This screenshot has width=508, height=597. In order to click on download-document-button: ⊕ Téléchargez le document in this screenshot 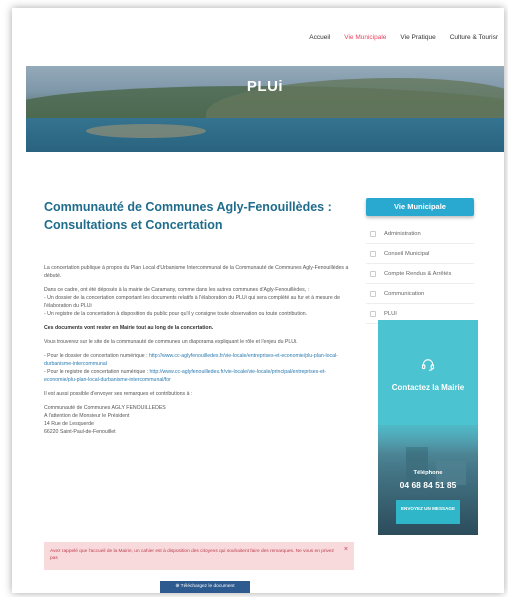, I will do `click(205, 587)`.